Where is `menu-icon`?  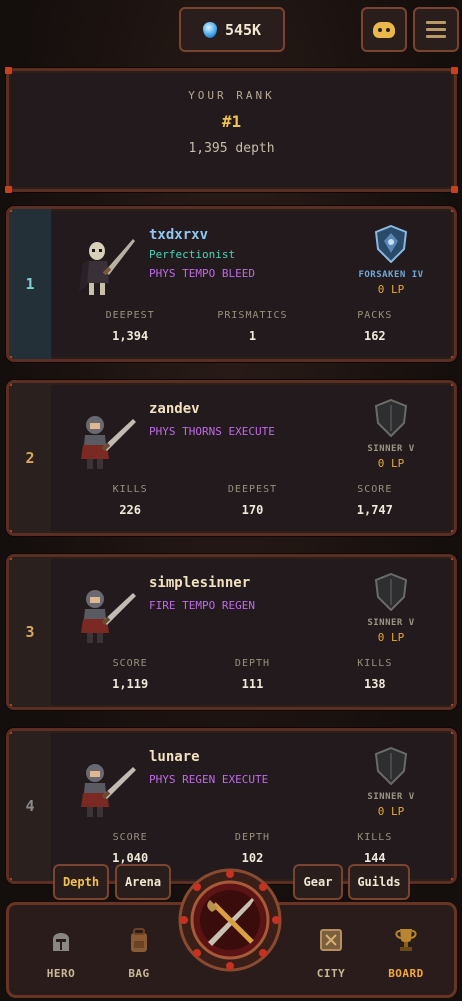 menu-icon is located at coordinates (436, 29).